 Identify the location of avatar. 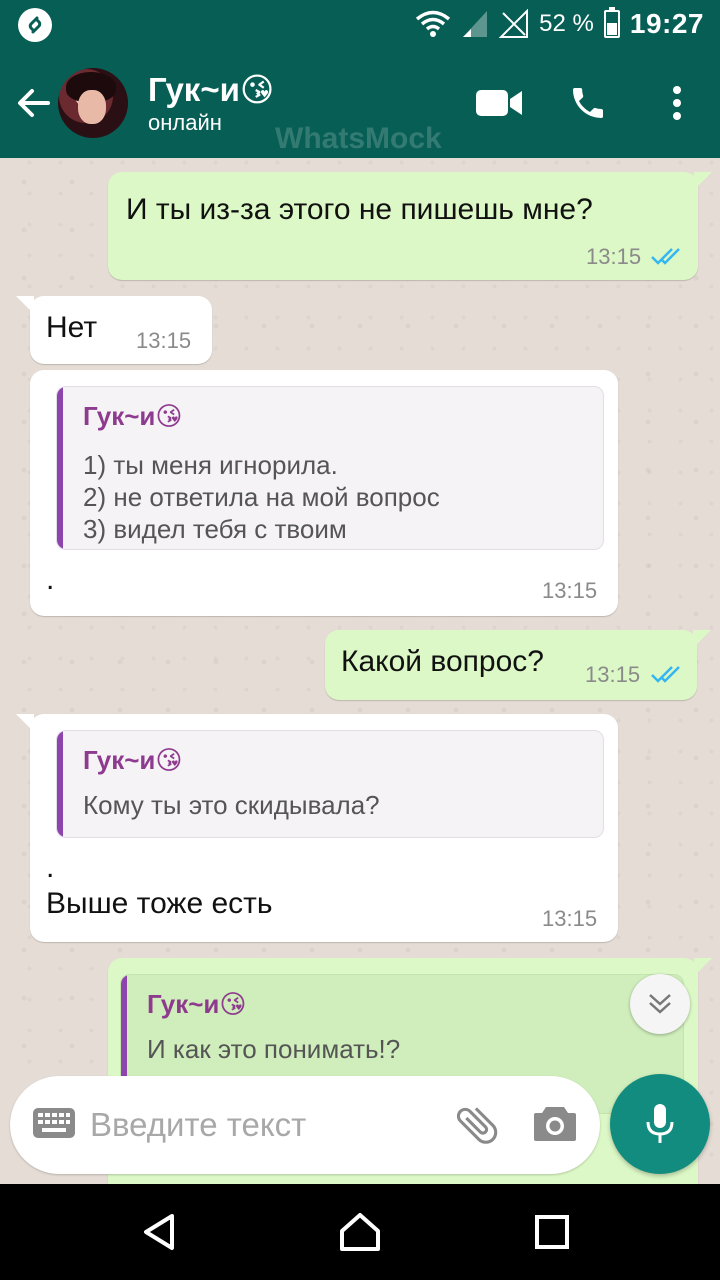
(93, 103).